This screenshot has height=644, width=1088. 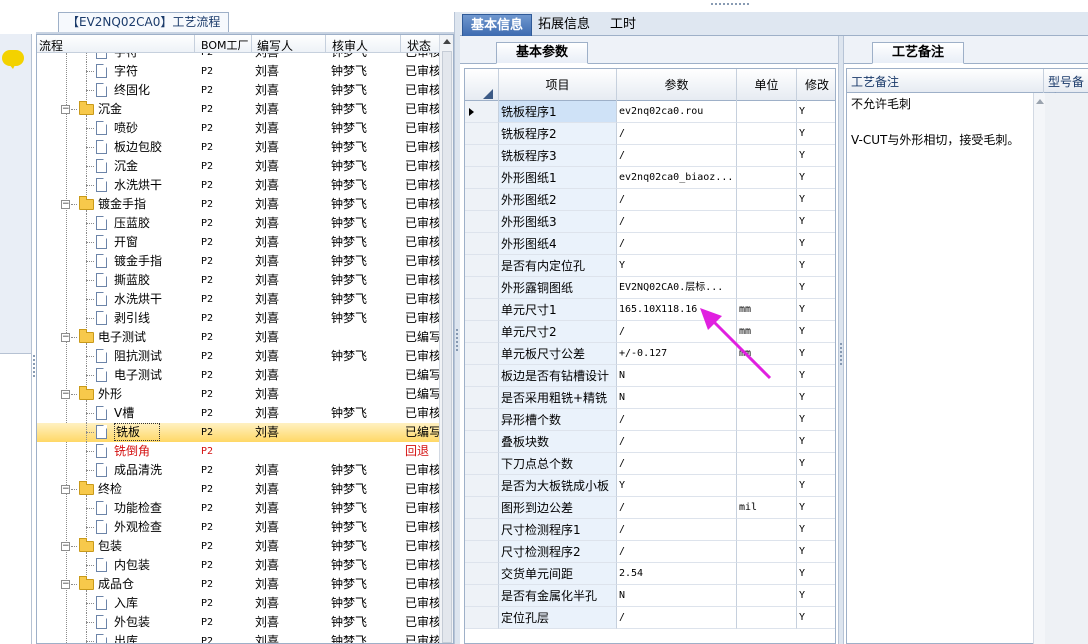 I want to click on param-row: 异形槽个数 / Y, so click(x=650, y=420).